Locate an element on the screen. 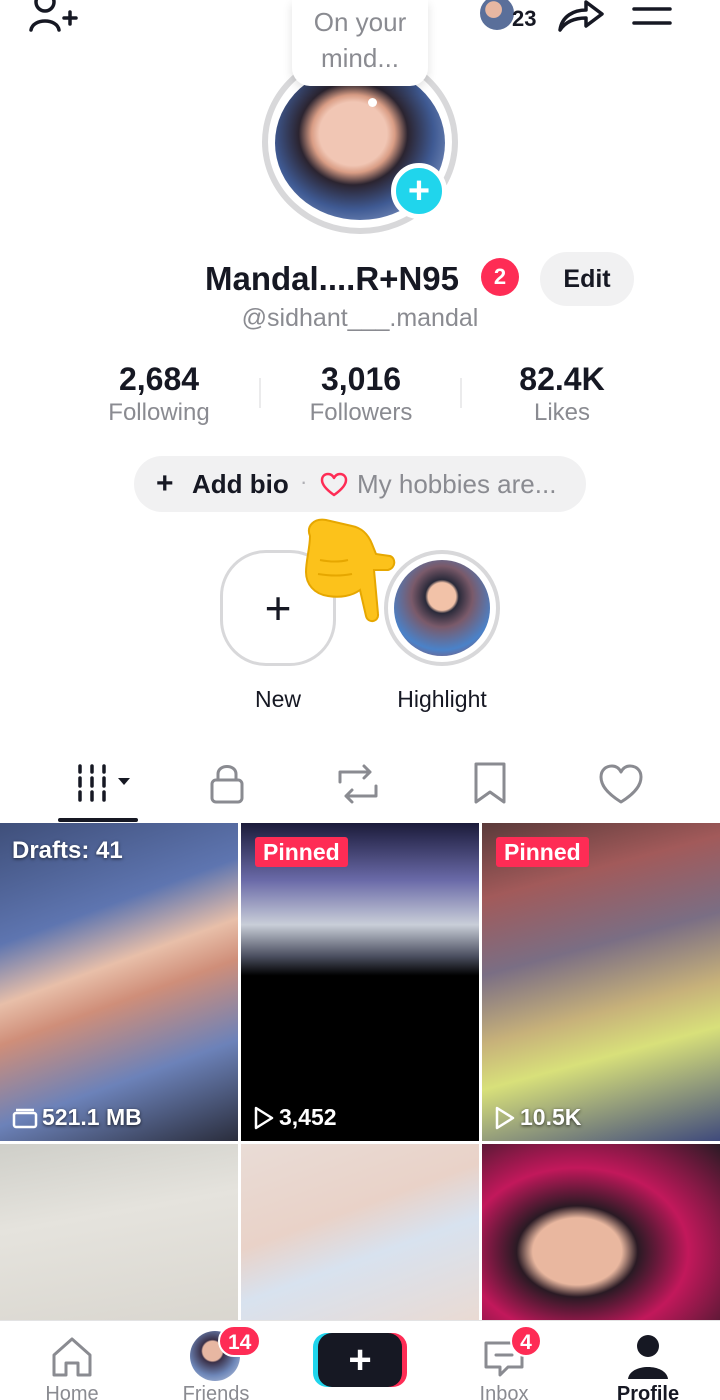 The height and width of the screenshot is (1400, 720). inbox-badge: 4 is located at coordinates (526, 1341).